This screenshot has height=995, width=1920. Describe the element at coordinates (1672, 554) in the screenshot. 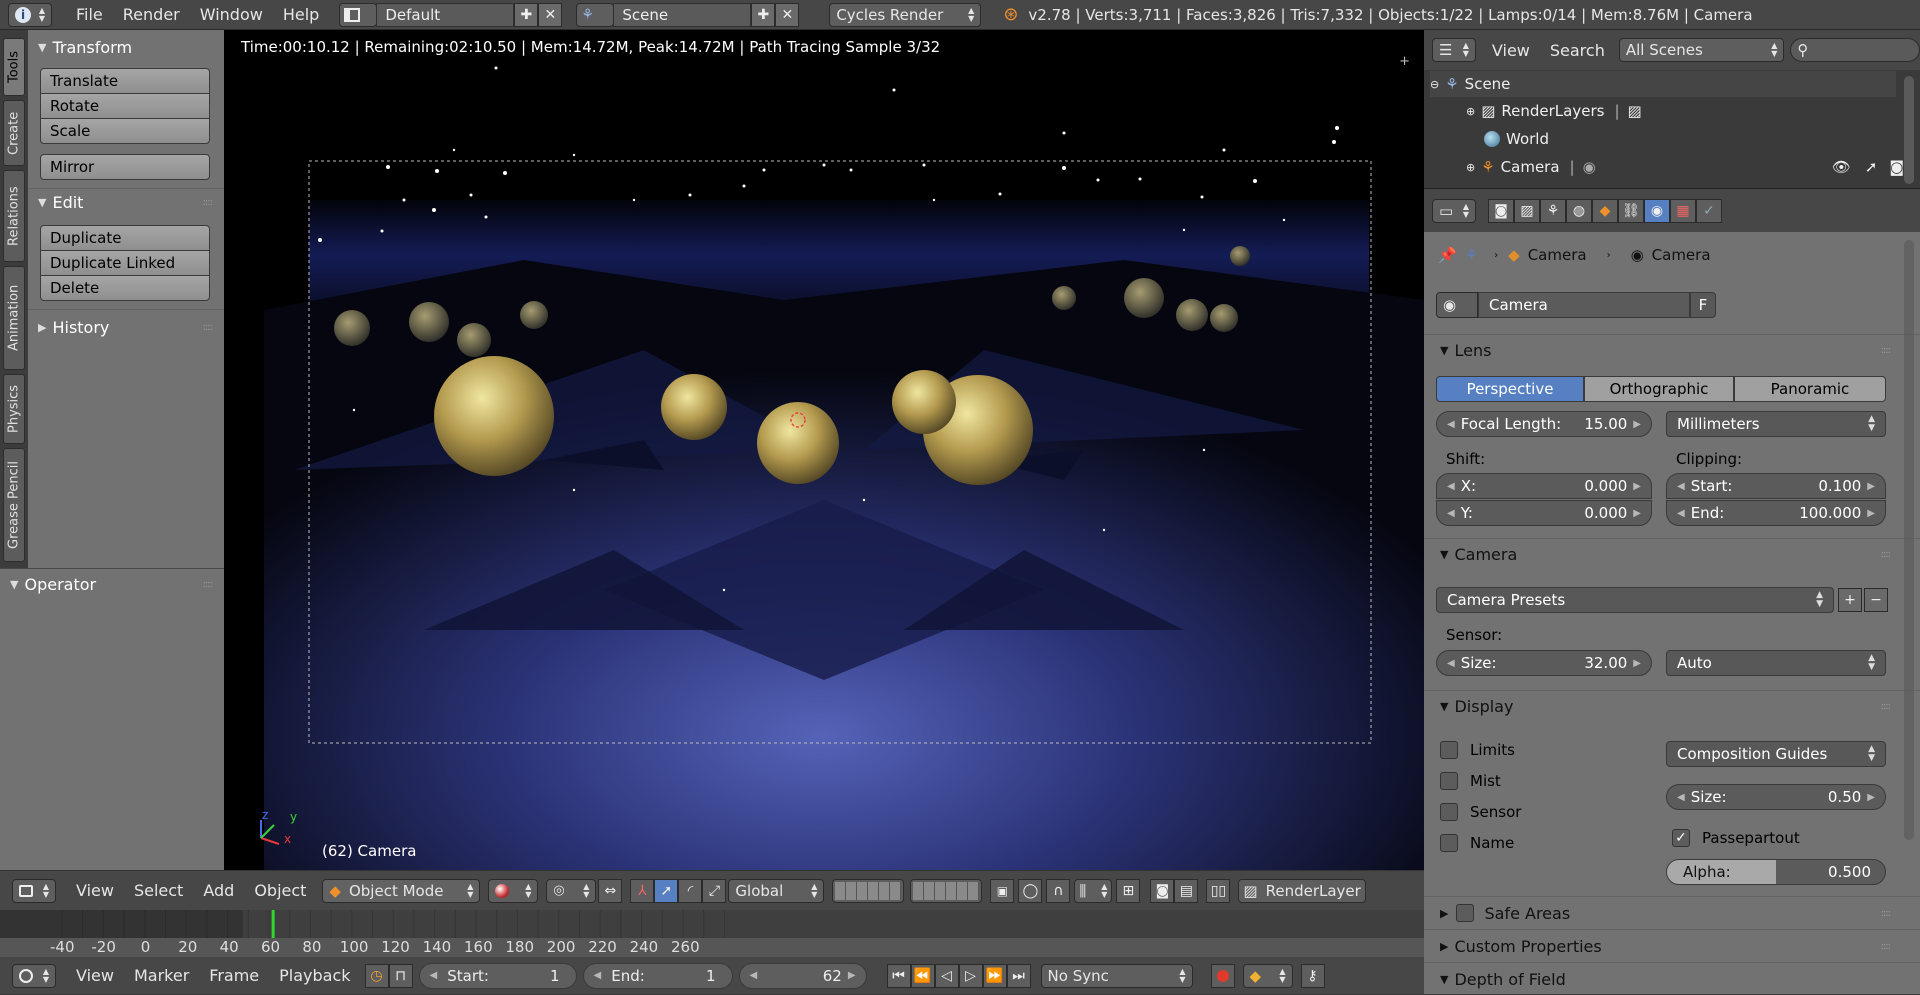

I see `camera-panel-header: ▼ Camera ::::` at that location.